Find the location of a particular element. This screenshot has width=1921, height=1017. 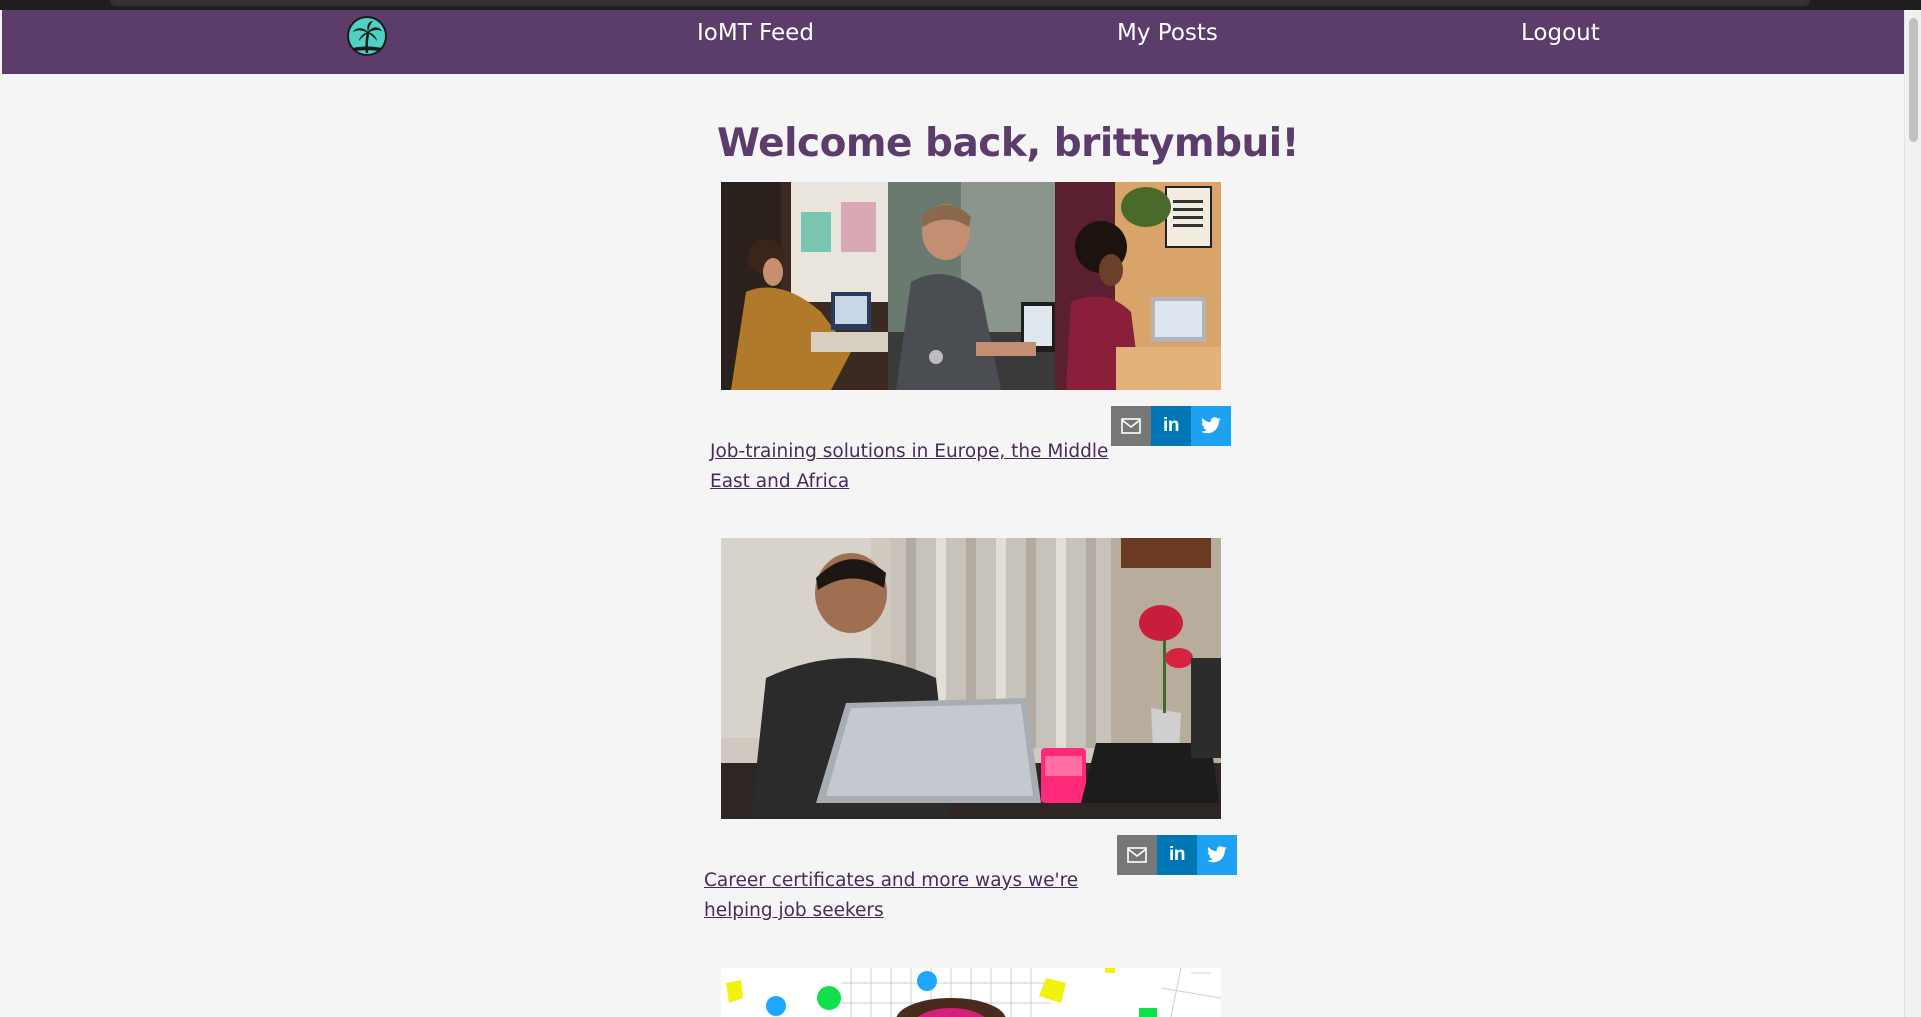

scrollbar-thumb is located at coordinates (1913, 80).